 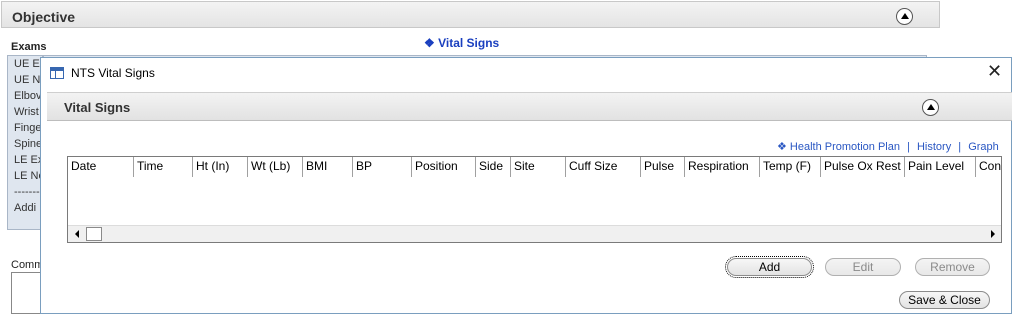 I want to click on column-header-time: Time, so click(x=163, y=167).